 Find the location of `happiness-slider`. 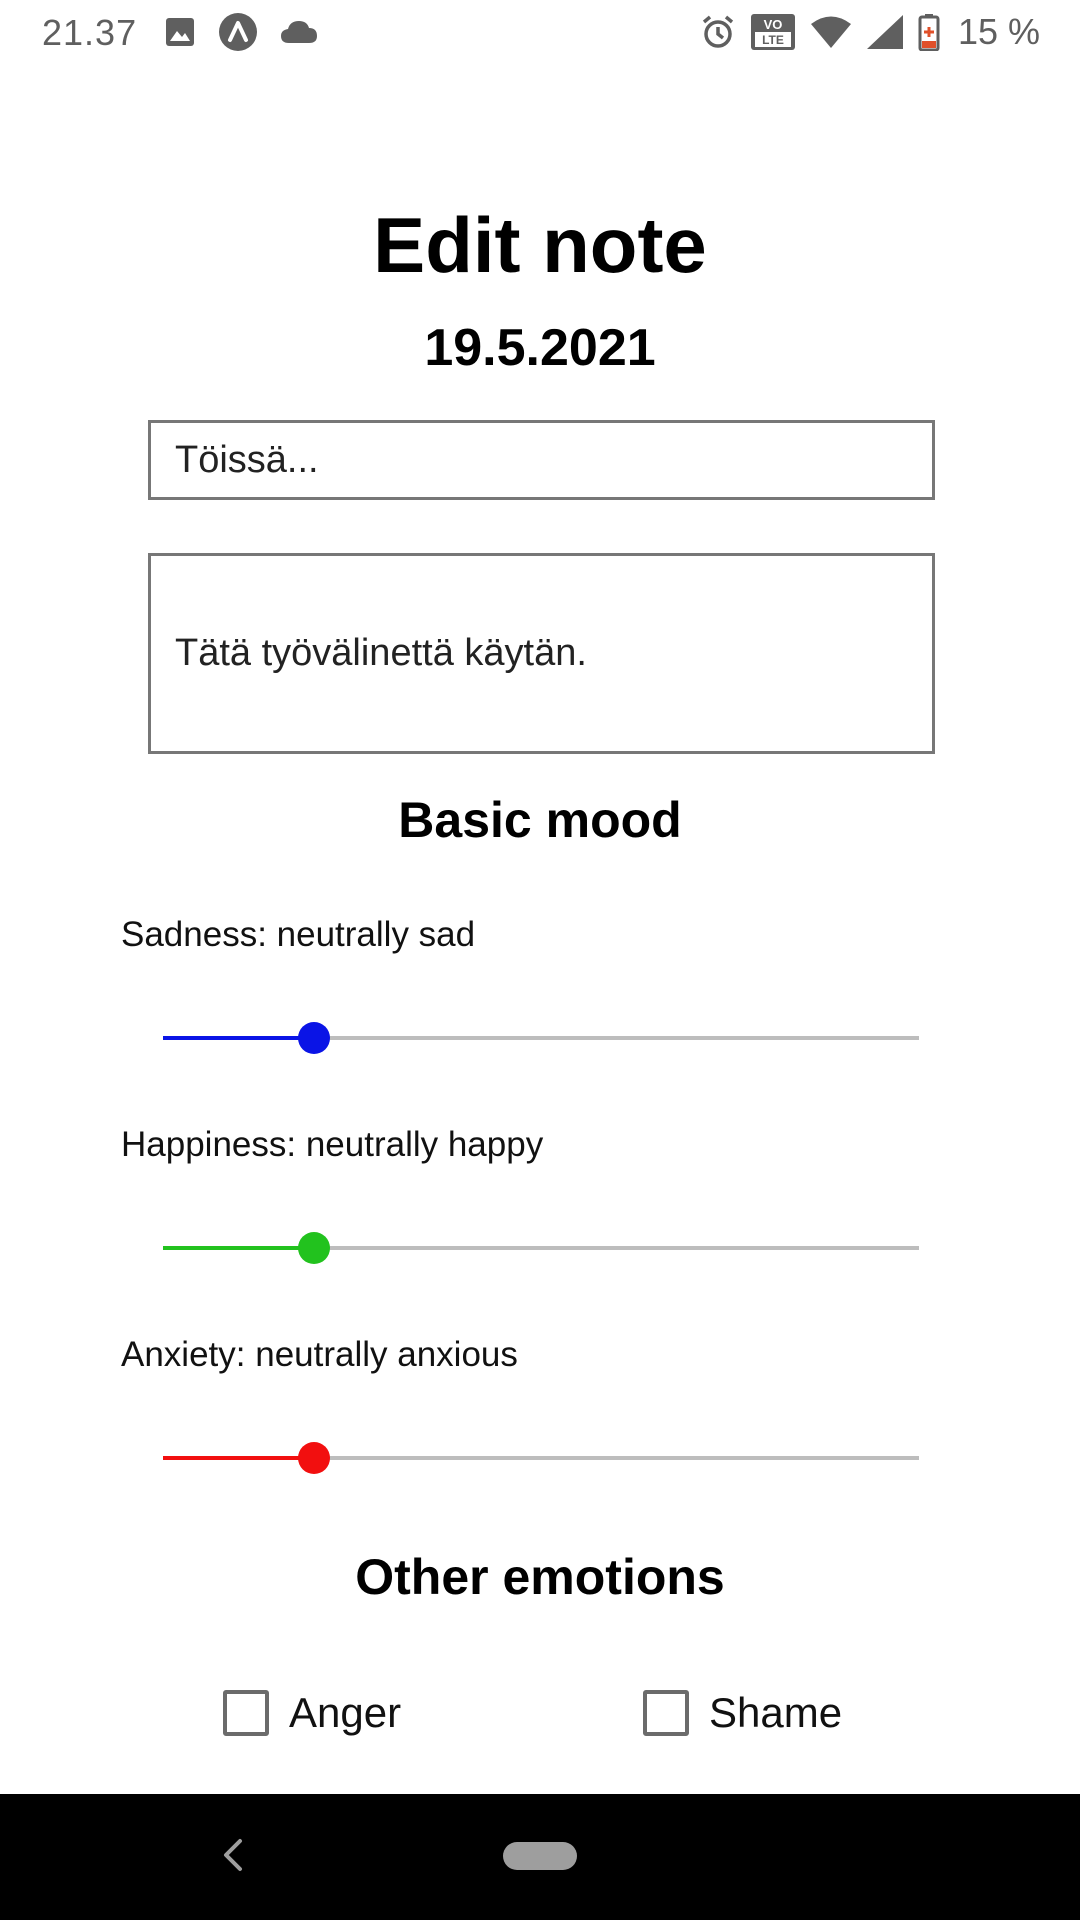

happiness-slider is located at coordinates (541, 1248).